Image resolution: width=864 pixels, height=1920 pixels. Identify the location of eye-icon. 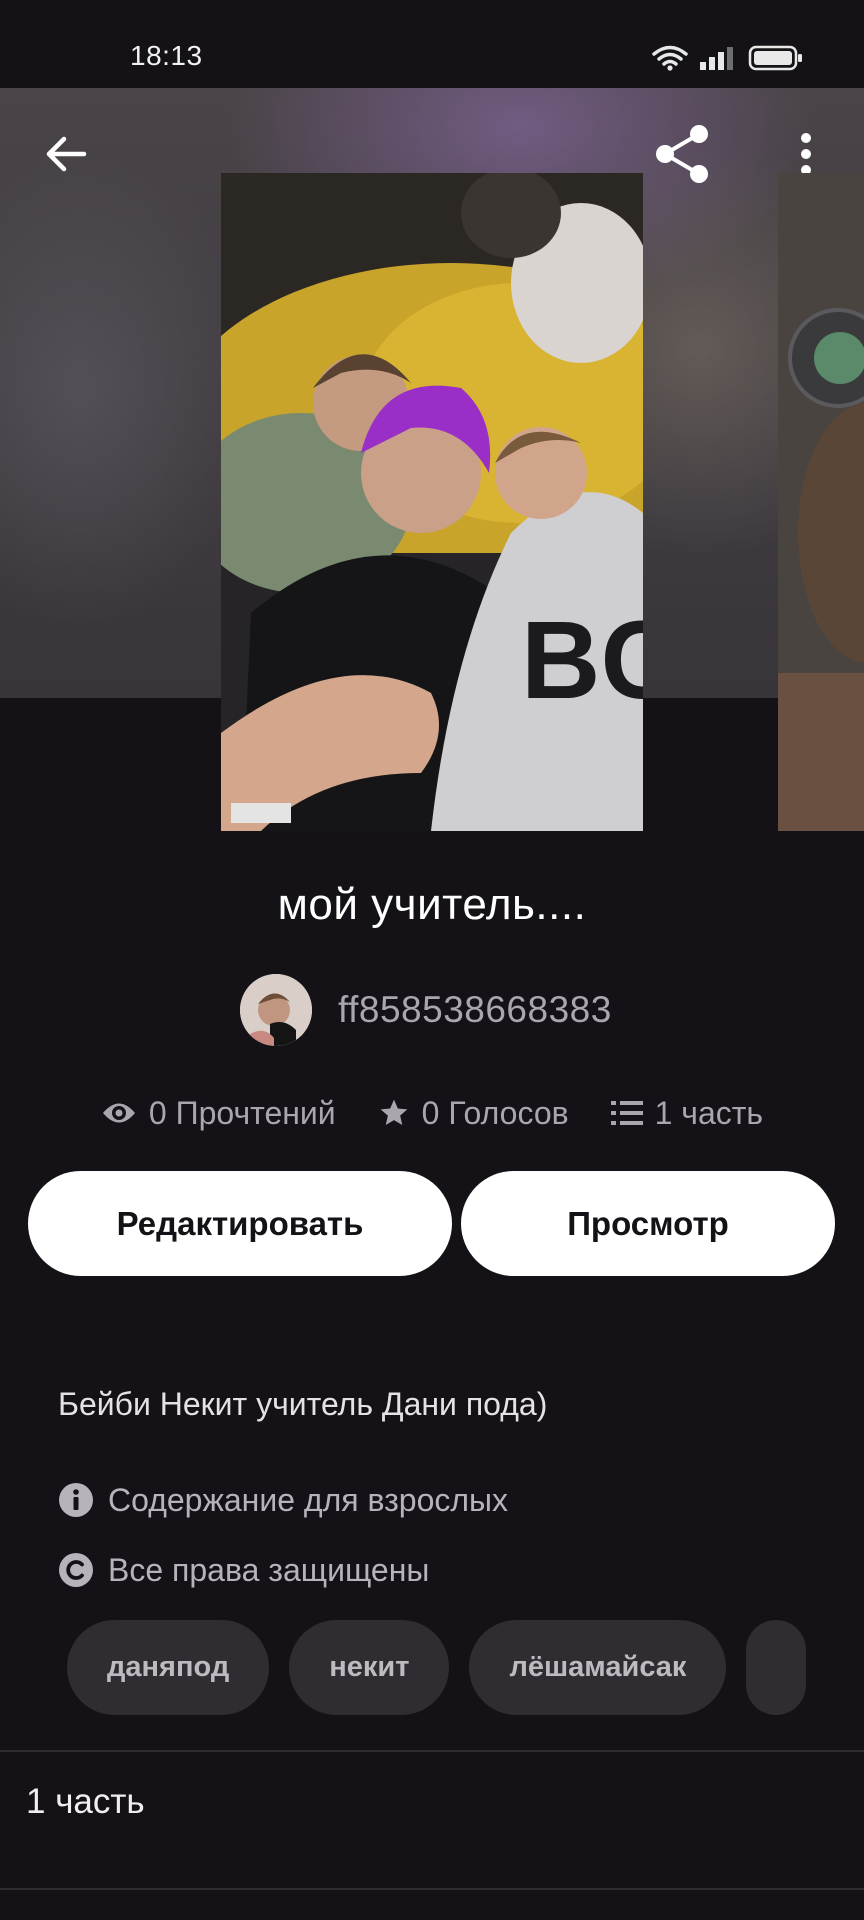
(118, 1113).